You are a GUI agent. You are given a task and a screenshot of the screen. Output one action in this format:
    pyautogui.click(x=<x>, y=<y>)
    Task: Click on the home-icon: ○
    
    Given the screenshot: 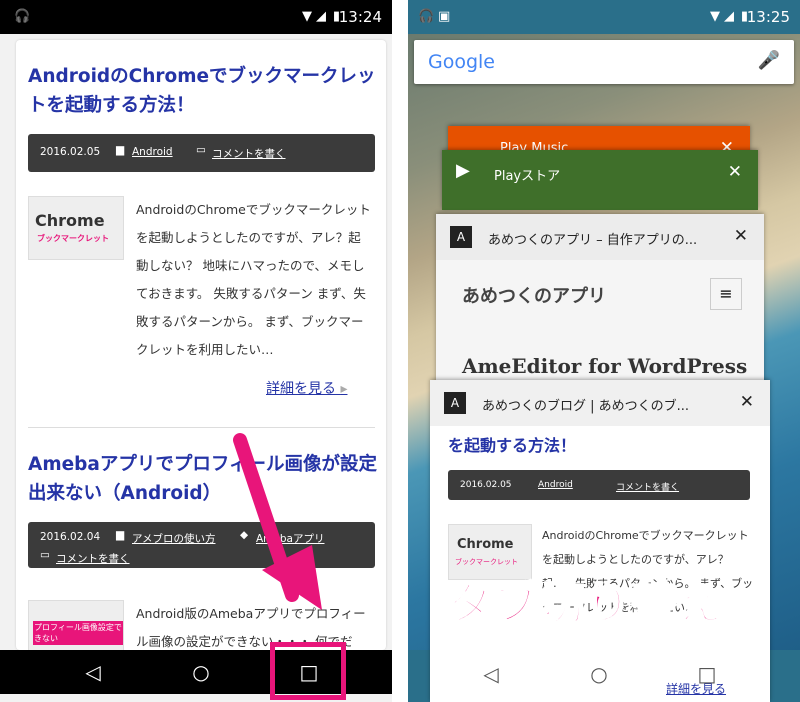 What is the action you would take?
    pyautogui.click(x=599, y=674)
    